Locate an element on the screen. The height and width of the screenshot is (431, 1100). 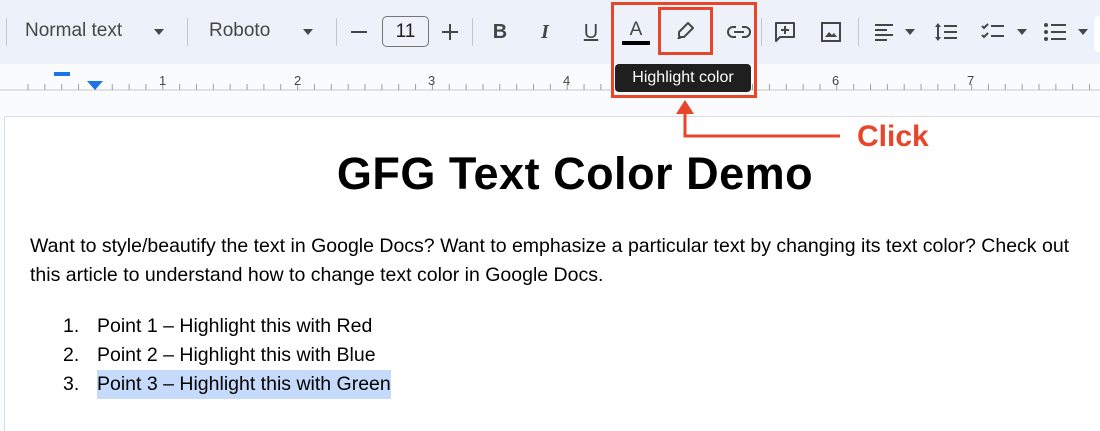
bulleted-list-icon is located at coordinates (1055, 32).